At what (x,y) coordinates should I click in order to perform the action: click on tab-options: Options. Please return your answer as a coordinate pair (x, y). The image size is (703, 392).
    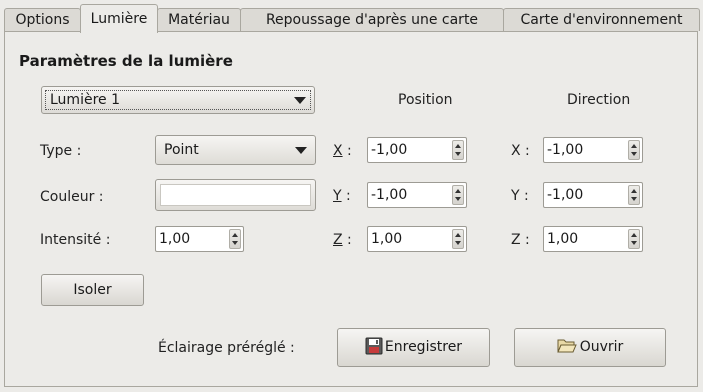
    Looking at the image, I should click on (42, 19).